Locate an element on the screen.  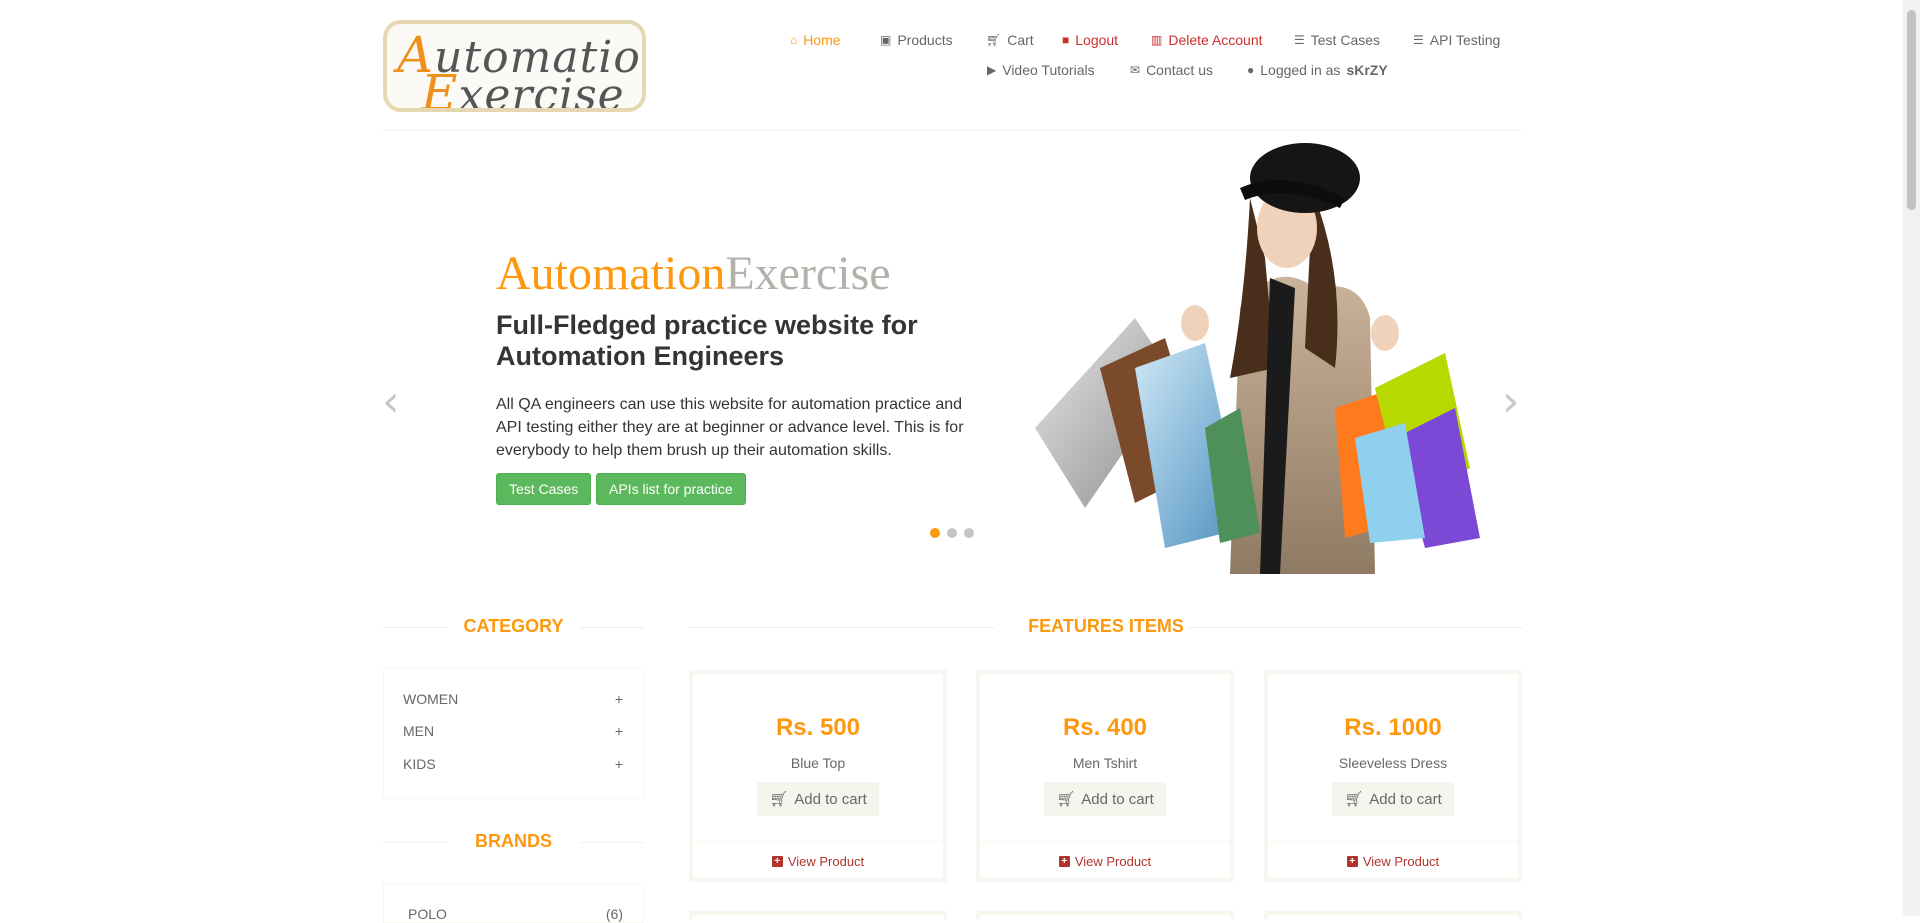
nav-api-testing-label: API Testing is located at coordinates (1465, 40).